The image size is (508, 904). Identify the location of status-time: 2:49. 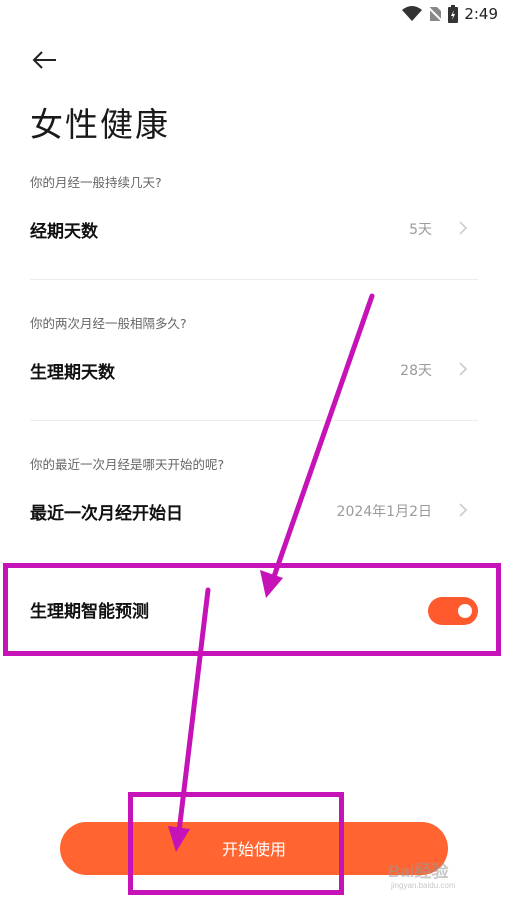
(481, 14).